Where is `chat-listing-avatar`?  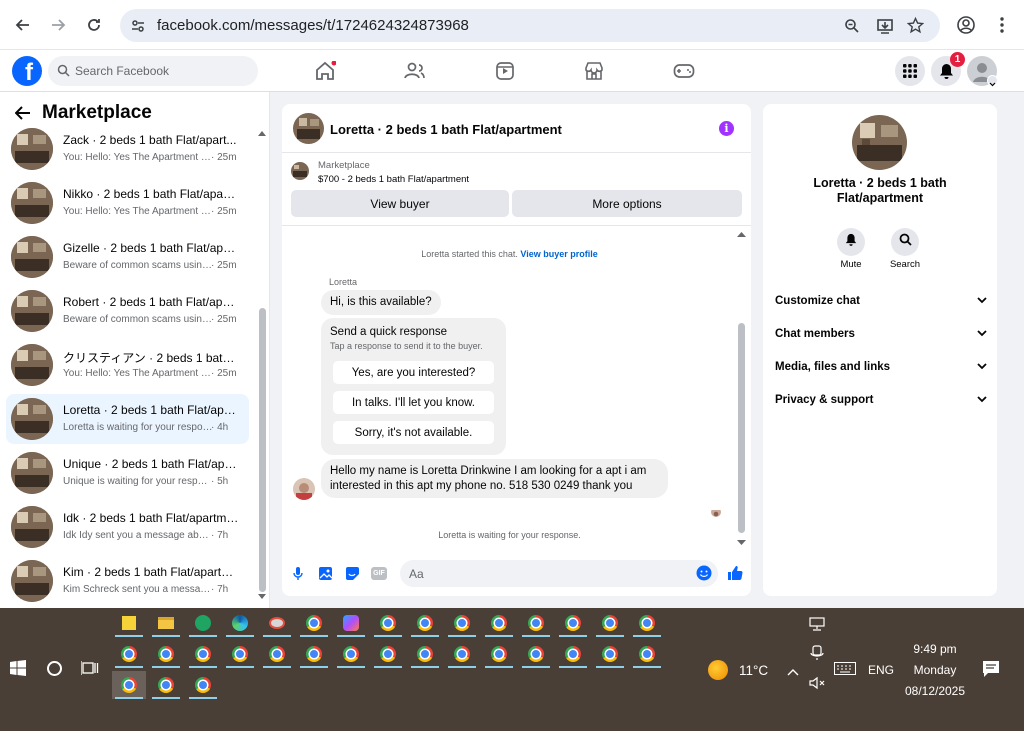
chat-listing-avatar is located at coordinates (308, 128).